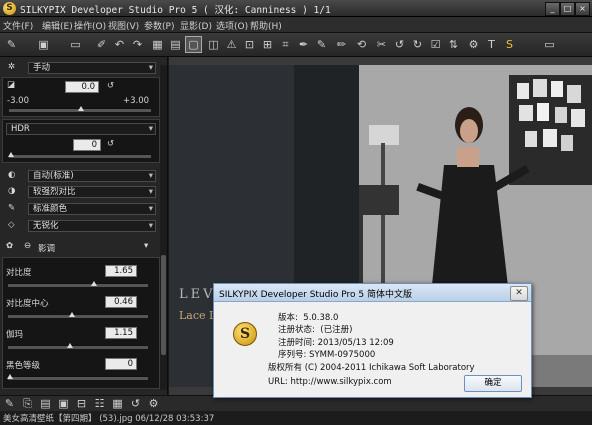 The image size is (592, 425). I want to click on close-button: ×, so click(582, 9).